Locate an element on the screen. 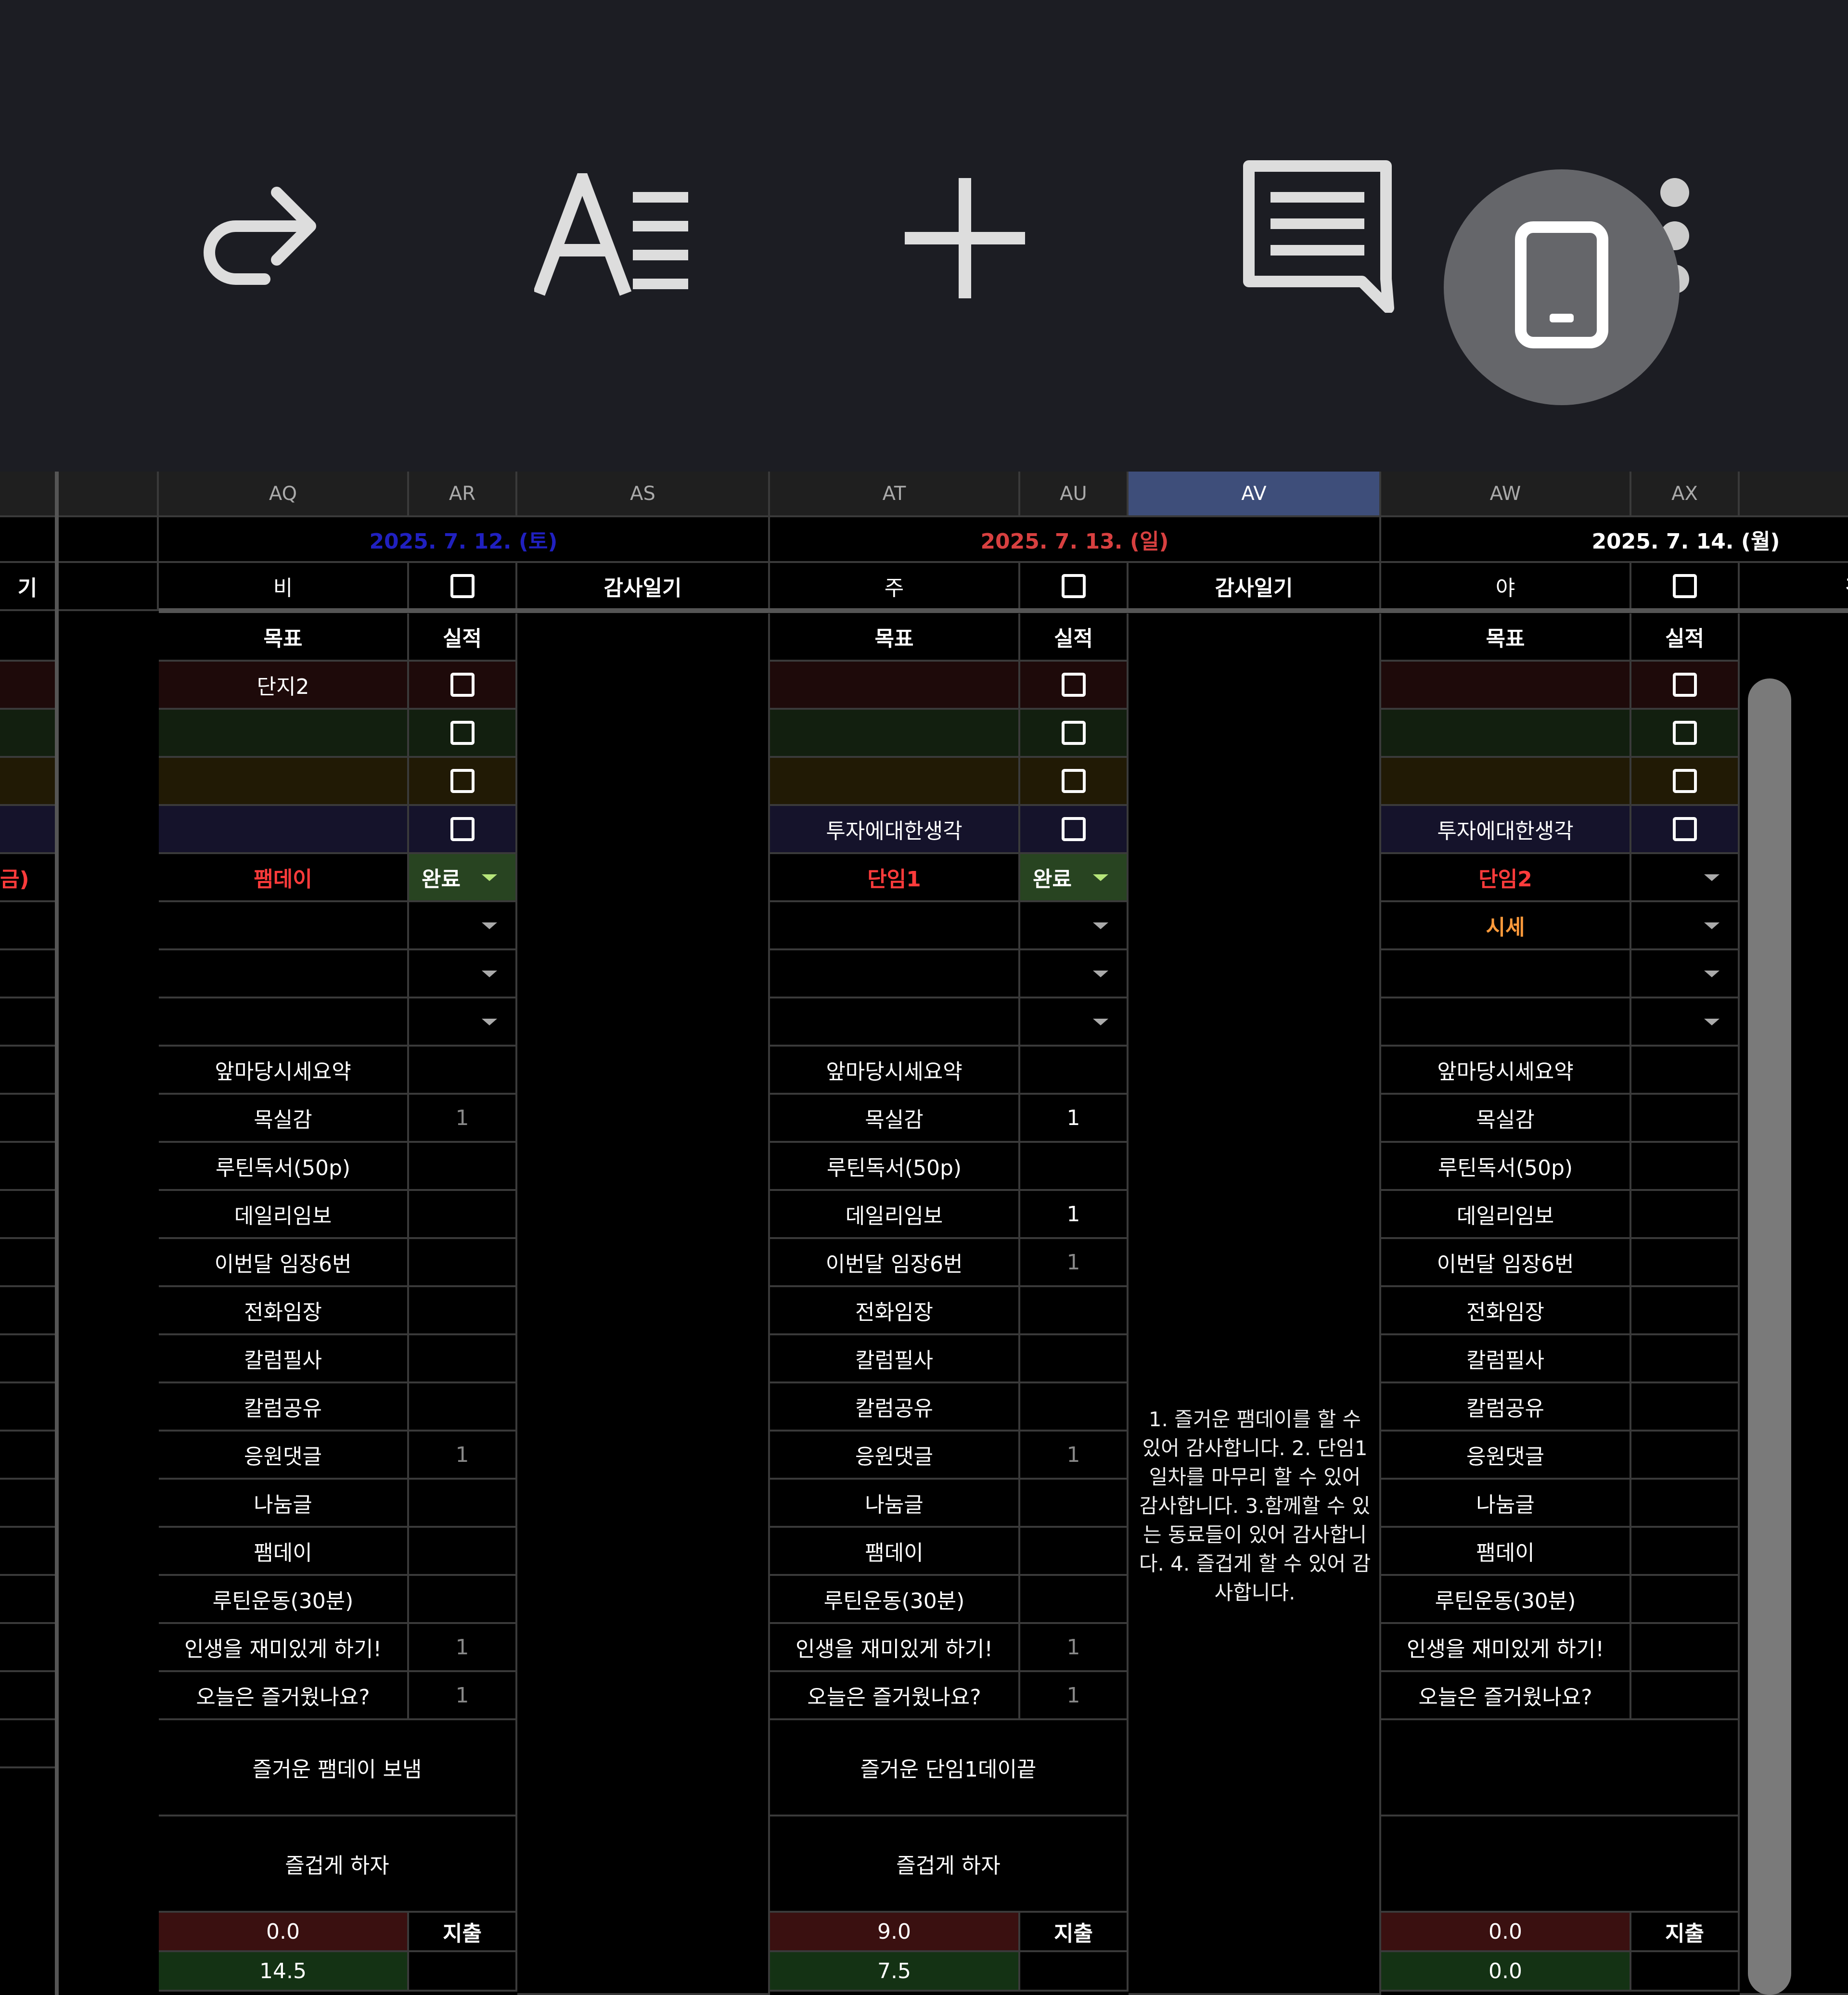 Image resolution: width=1848 pixels, height=1995 pixels. day-motto: 즐겁게 하자 is located at coordinates (949, 1864).